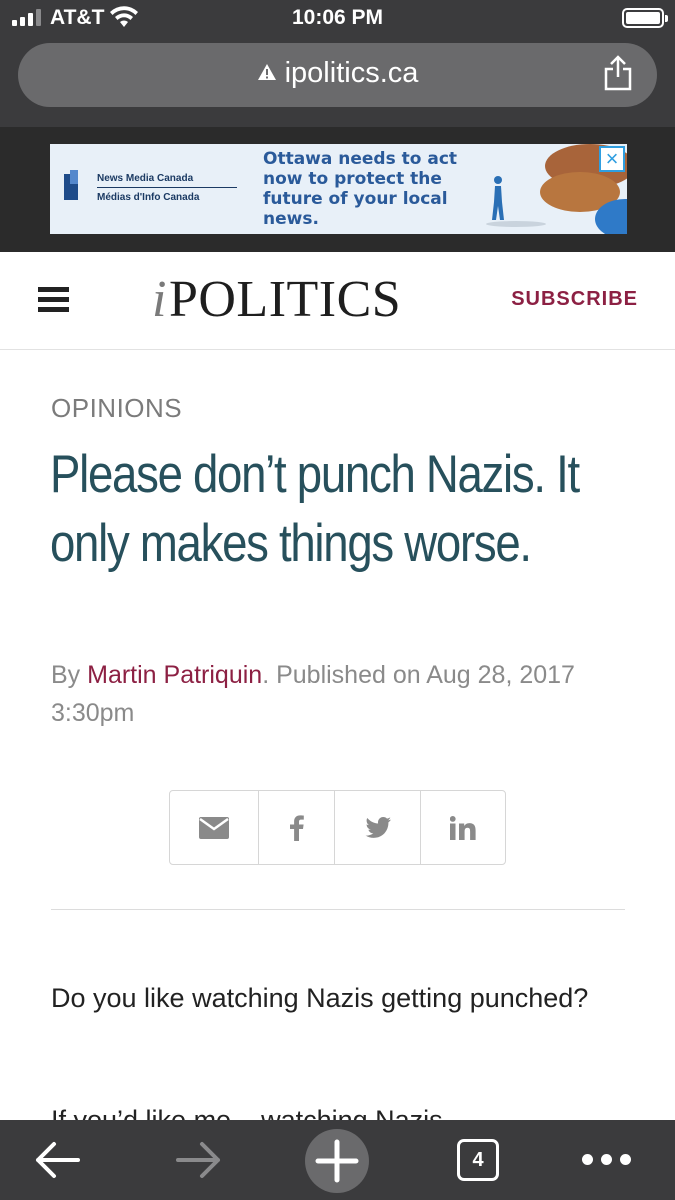  What do you see at coordinates (285, 299) in the screenshot?
I see `logo-text: POLITICS` at bounding box center [285, 299].